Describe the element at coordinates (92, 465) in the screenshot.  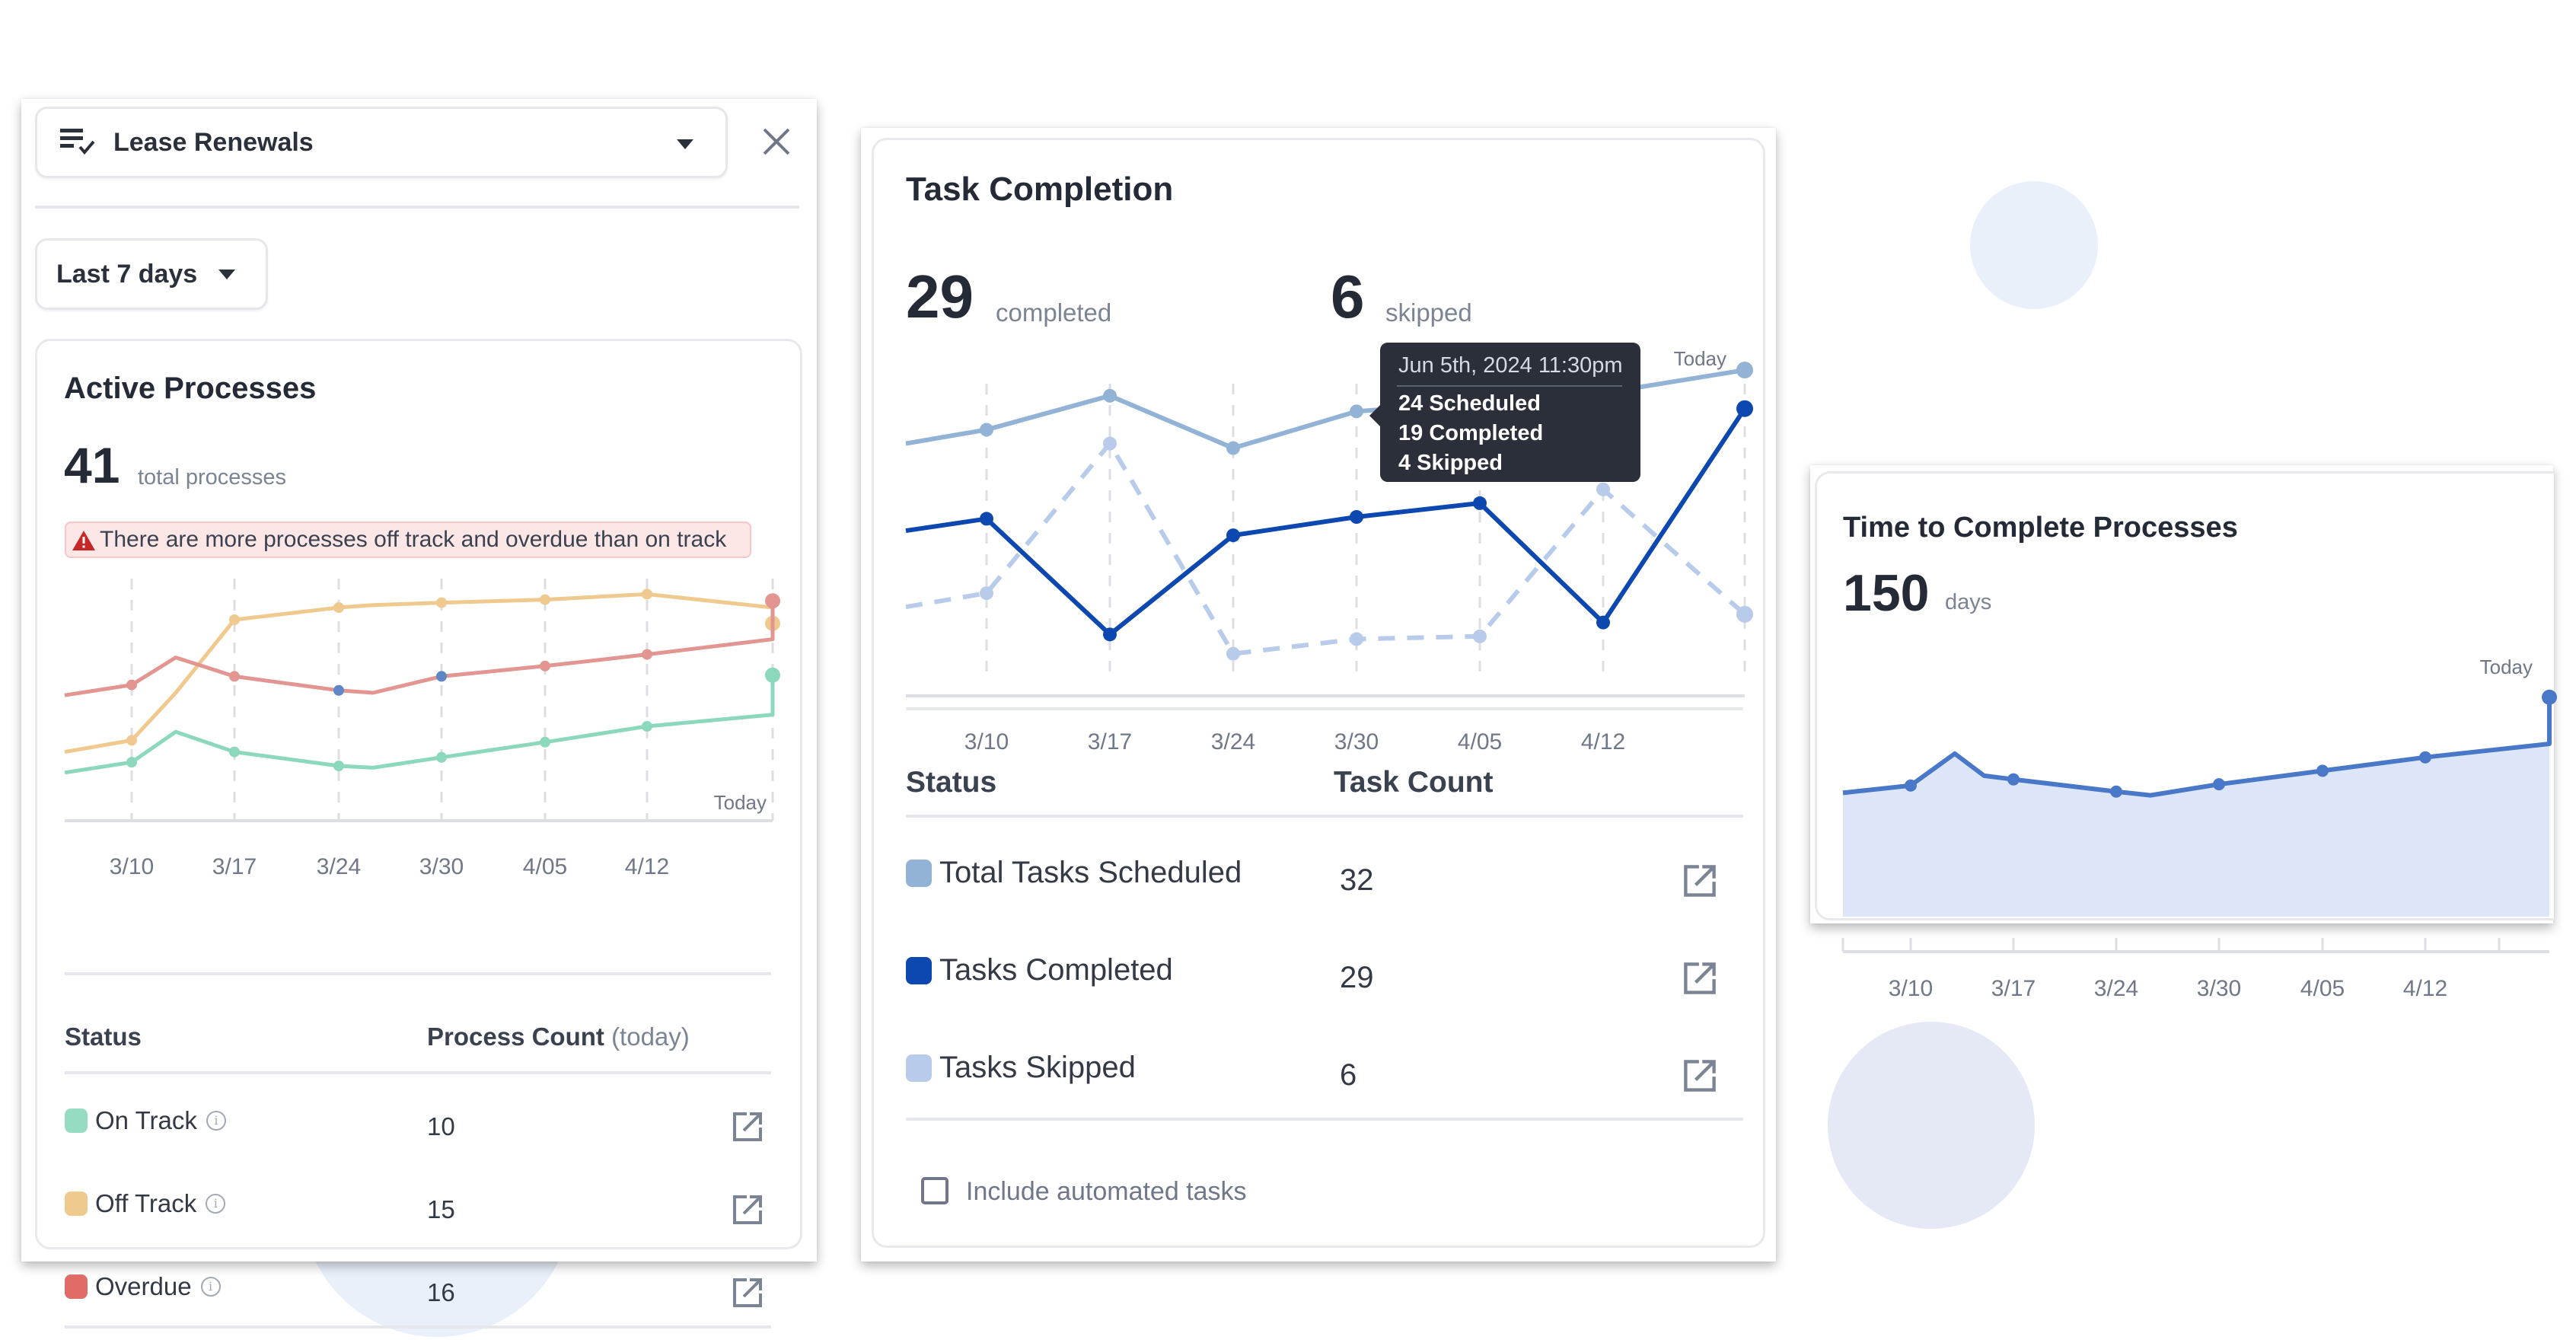
I see `total-processes-value: 41` at that location.